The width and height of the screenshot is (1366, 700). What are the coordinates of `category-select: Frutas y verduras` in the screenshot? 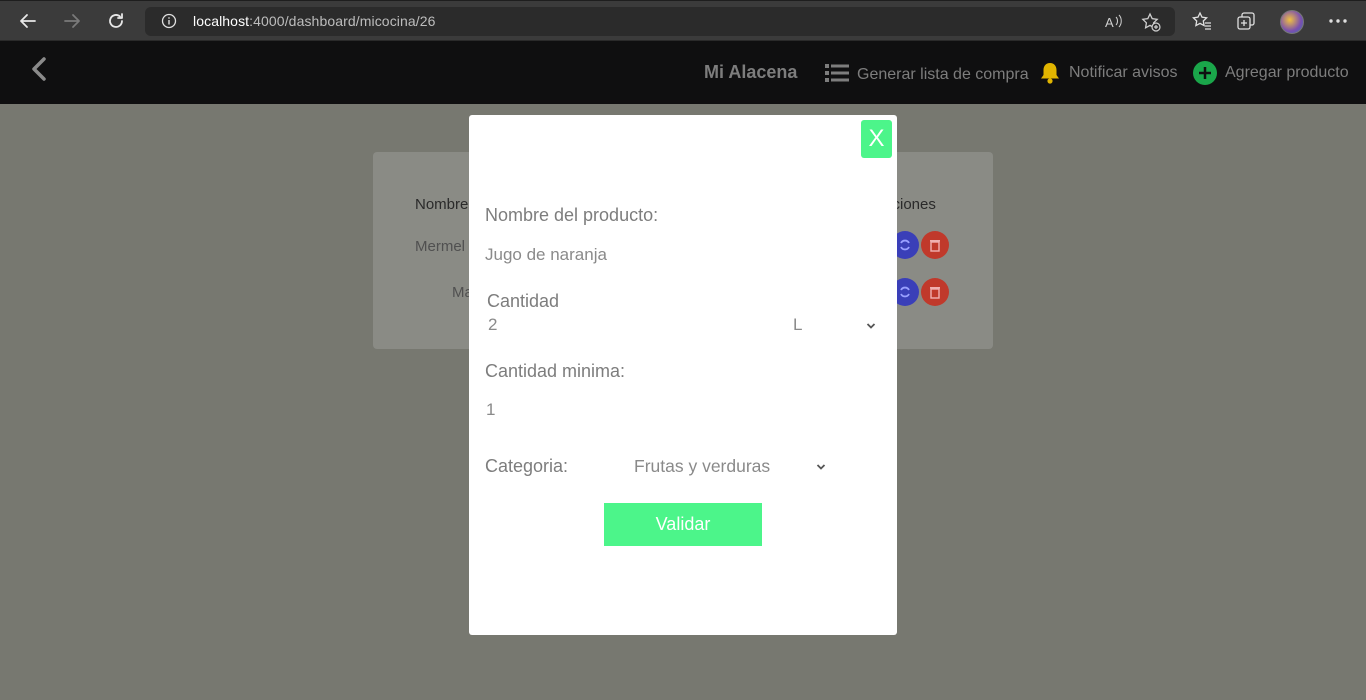 It's located at (734, 467).